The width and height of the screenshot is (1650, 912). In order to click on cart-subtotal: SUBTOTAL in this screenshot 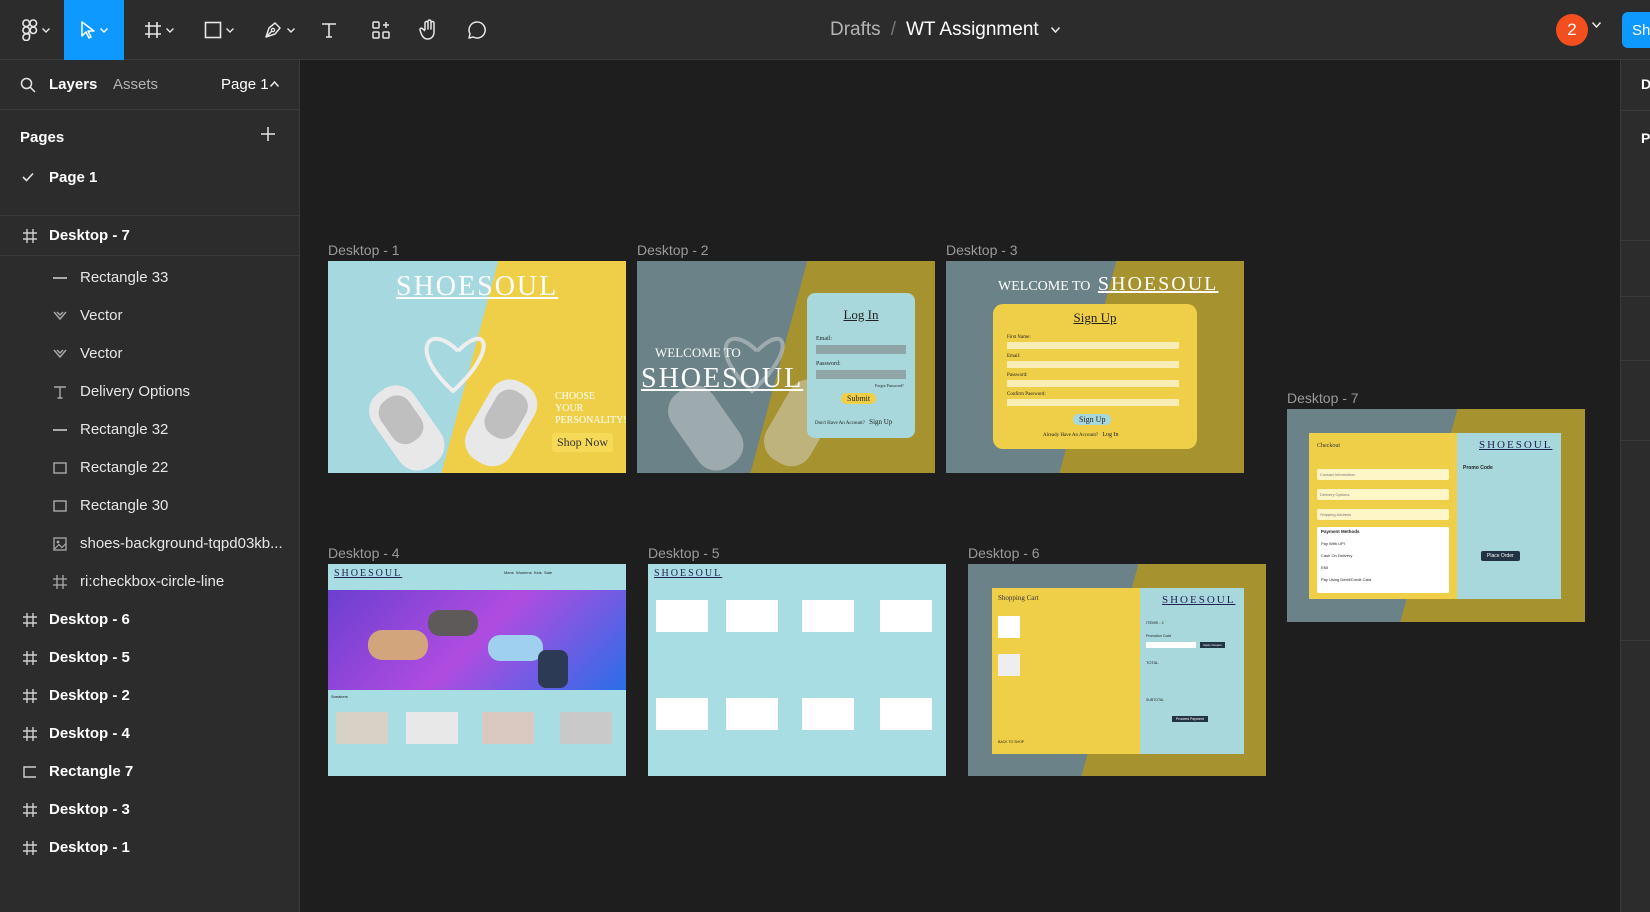, I will do `click(1155, 700)`.